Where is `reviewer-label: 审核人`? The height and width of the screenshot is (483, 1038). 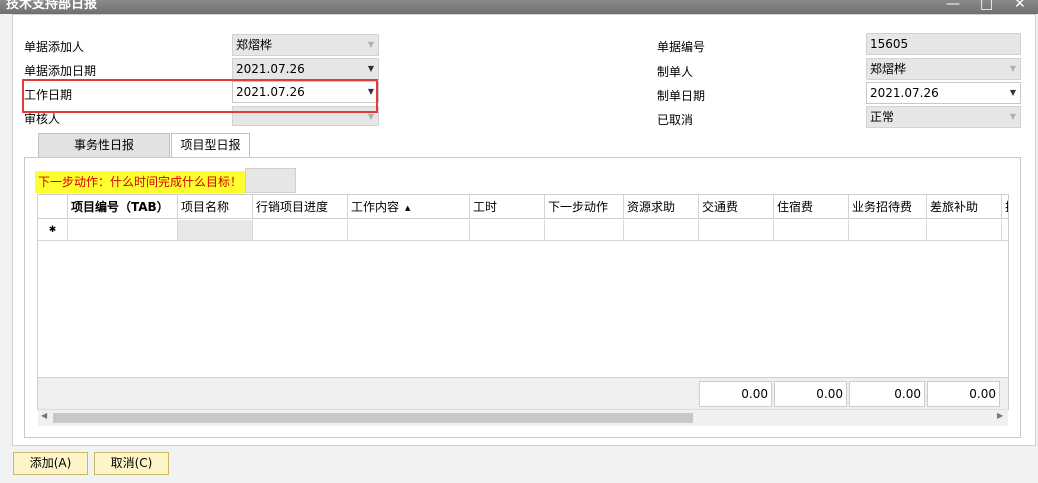
reviewer-label: 审核人 is located at coordinates (42, 119).